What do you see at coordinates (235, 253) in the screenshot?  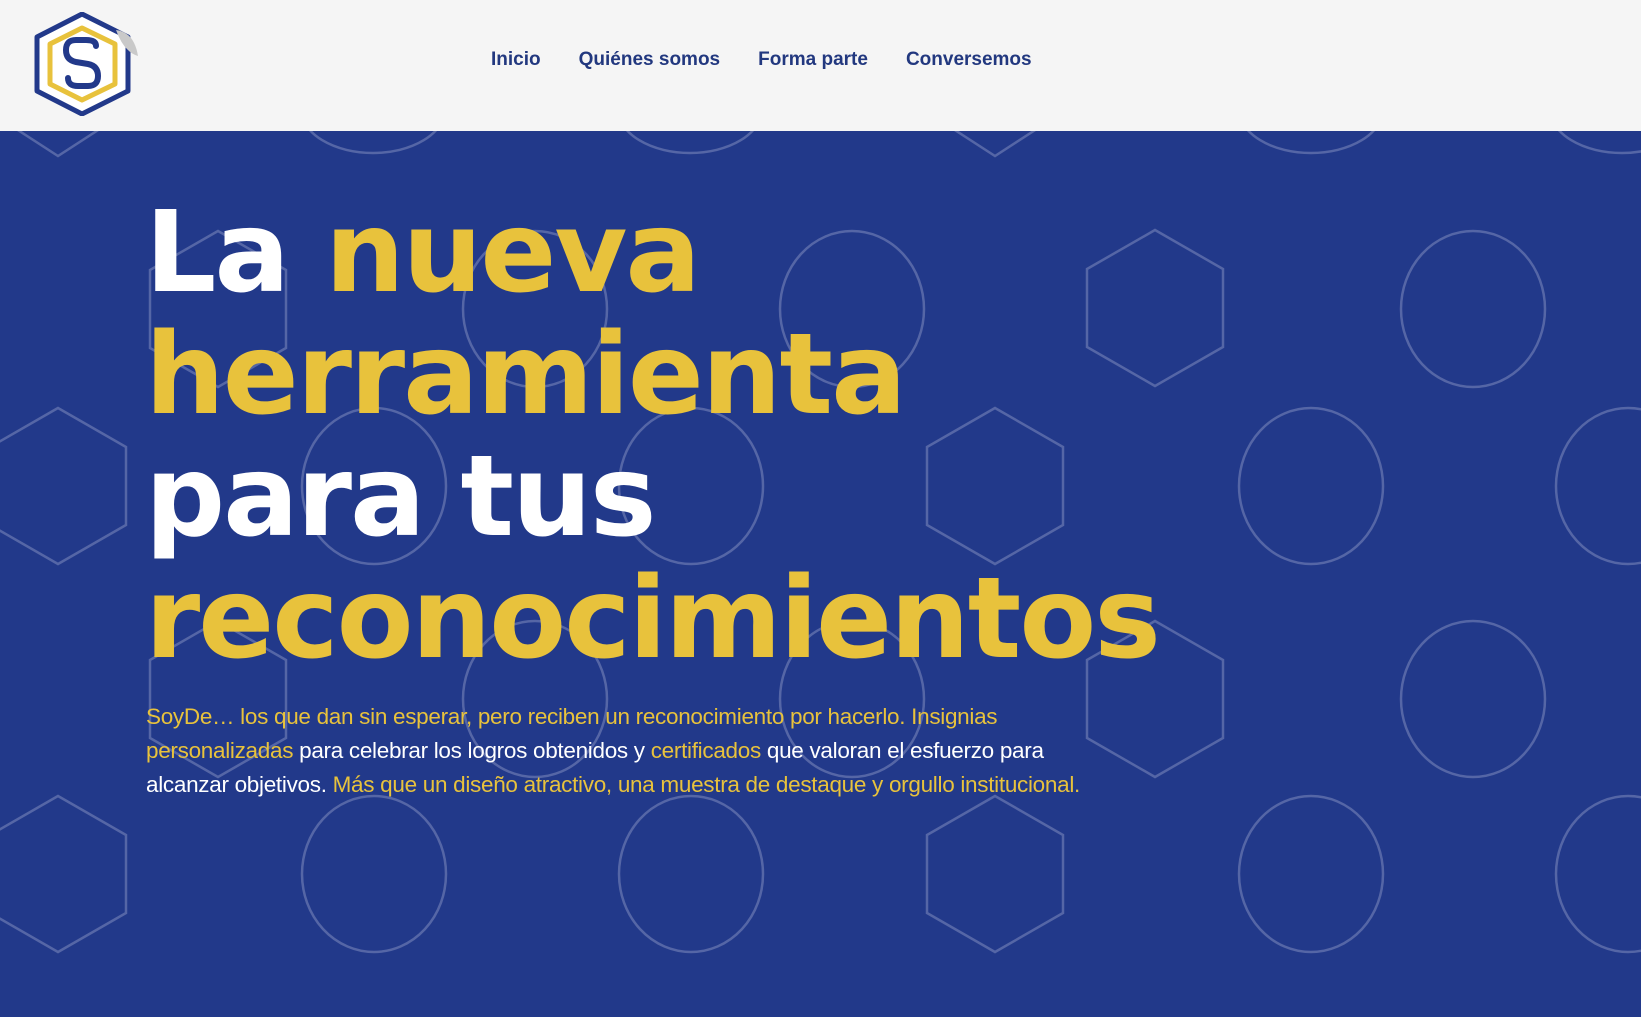 I see `headline-word-la: La` at bounding box center [235, 253].